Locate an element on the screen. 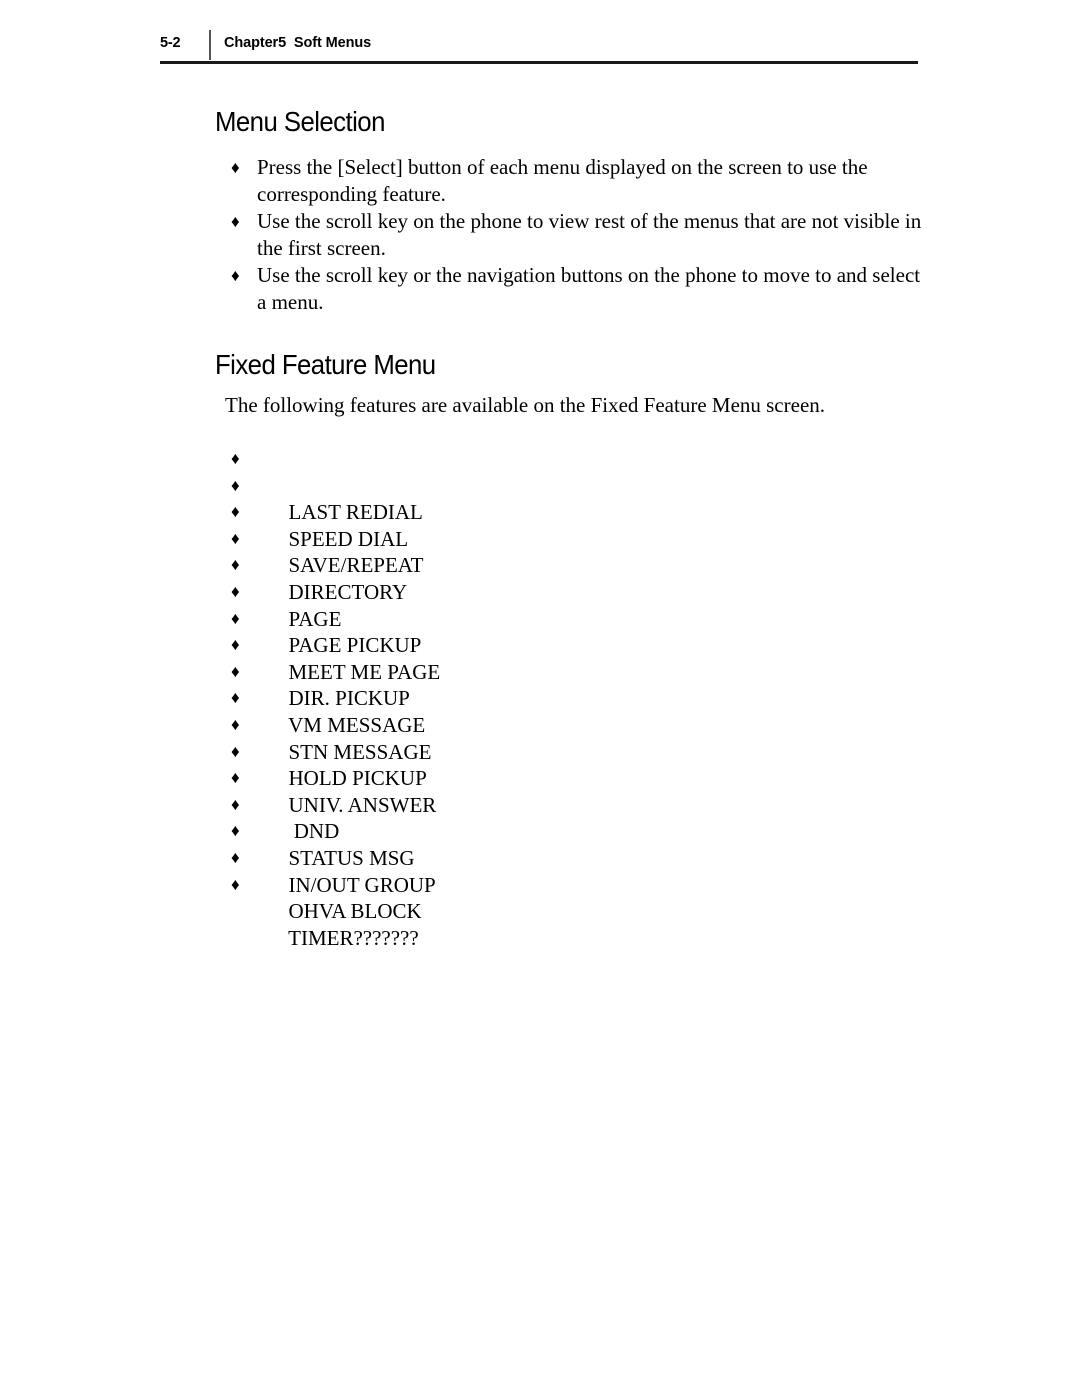  list-item: ♦ STATUS MSG is located at coordinates (438, 831).